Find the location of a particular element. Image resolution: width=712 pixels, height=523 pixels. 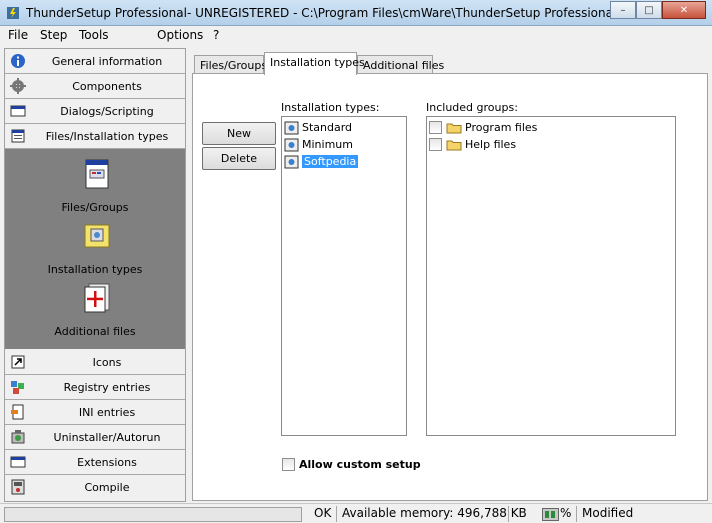

new-button: New is located at coordinates (239, 133).